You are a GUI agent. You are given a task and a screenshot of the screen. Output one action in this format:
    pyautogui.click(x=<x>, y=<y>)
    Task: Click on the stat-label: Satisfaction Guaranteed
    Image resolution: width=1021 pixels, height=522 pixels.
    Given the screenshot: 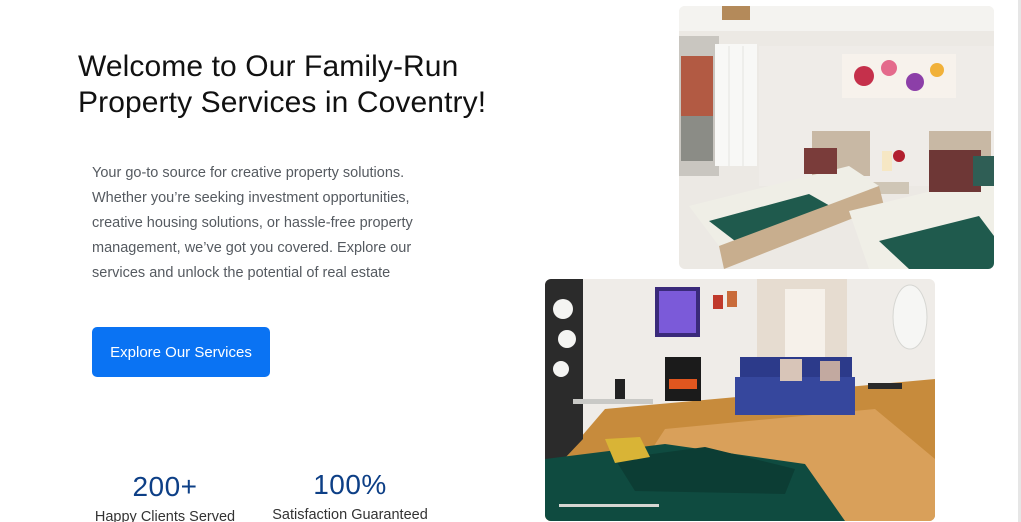 What is the action you would take?
    pyautogui.click(x=350, y=514)
    